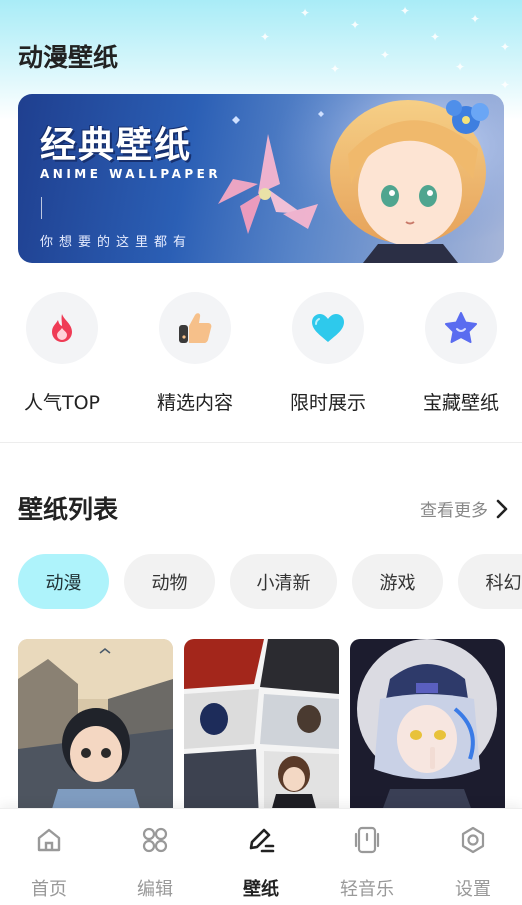 Image resolution: width=522 pixels, height=905 pixels. What do you see at coordinates (155, 840) in the screenshot?
I see `grid-icon` at bounding box center [155, 840].